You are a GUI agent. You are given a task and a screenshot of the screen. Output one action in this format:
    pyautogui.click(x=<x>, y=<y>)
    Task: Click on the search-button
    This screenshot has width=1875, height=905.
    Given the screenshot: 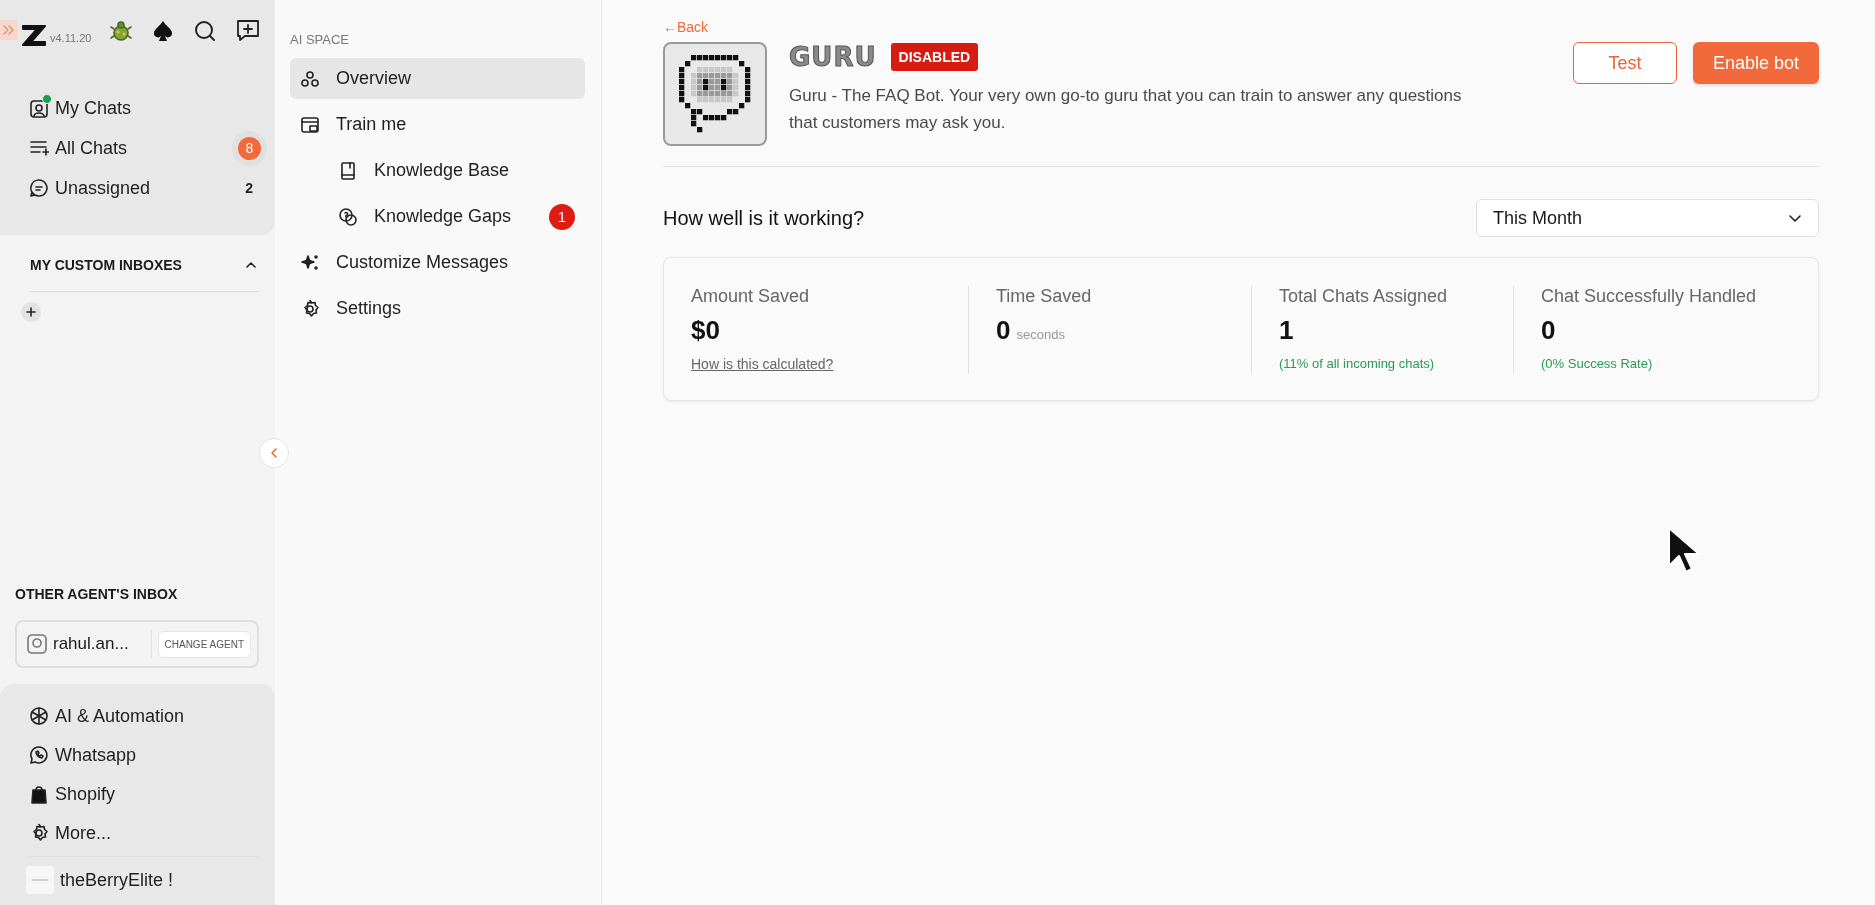 What is the action you would take?
    pyautogui.click(x=205, y=31)
    